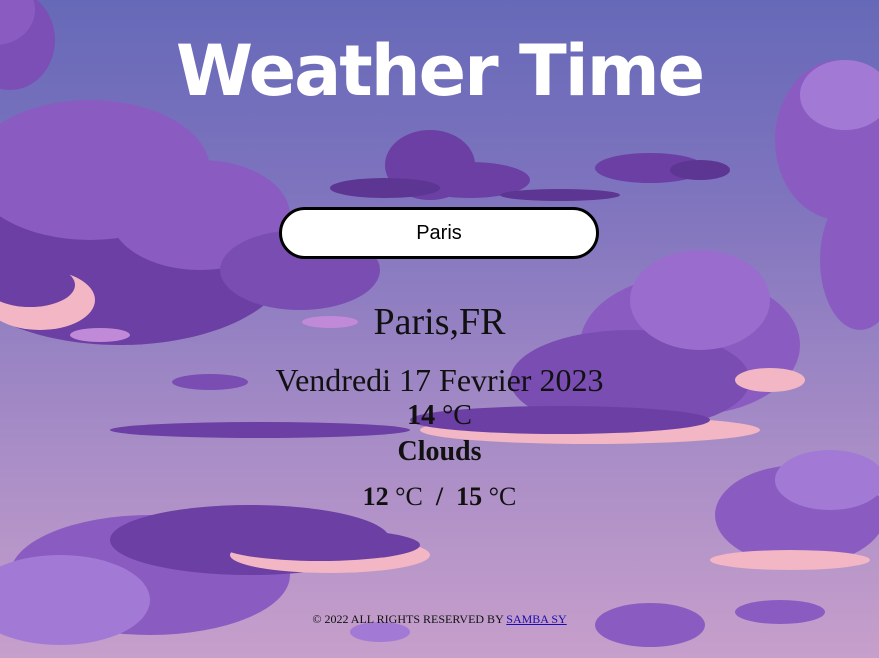 This screenshot has height=658, width=879. What do you see at coordinates (502, 496) in the screenshot?
I see `max-temperature-unit: °C` at bounding box center [502, 496].